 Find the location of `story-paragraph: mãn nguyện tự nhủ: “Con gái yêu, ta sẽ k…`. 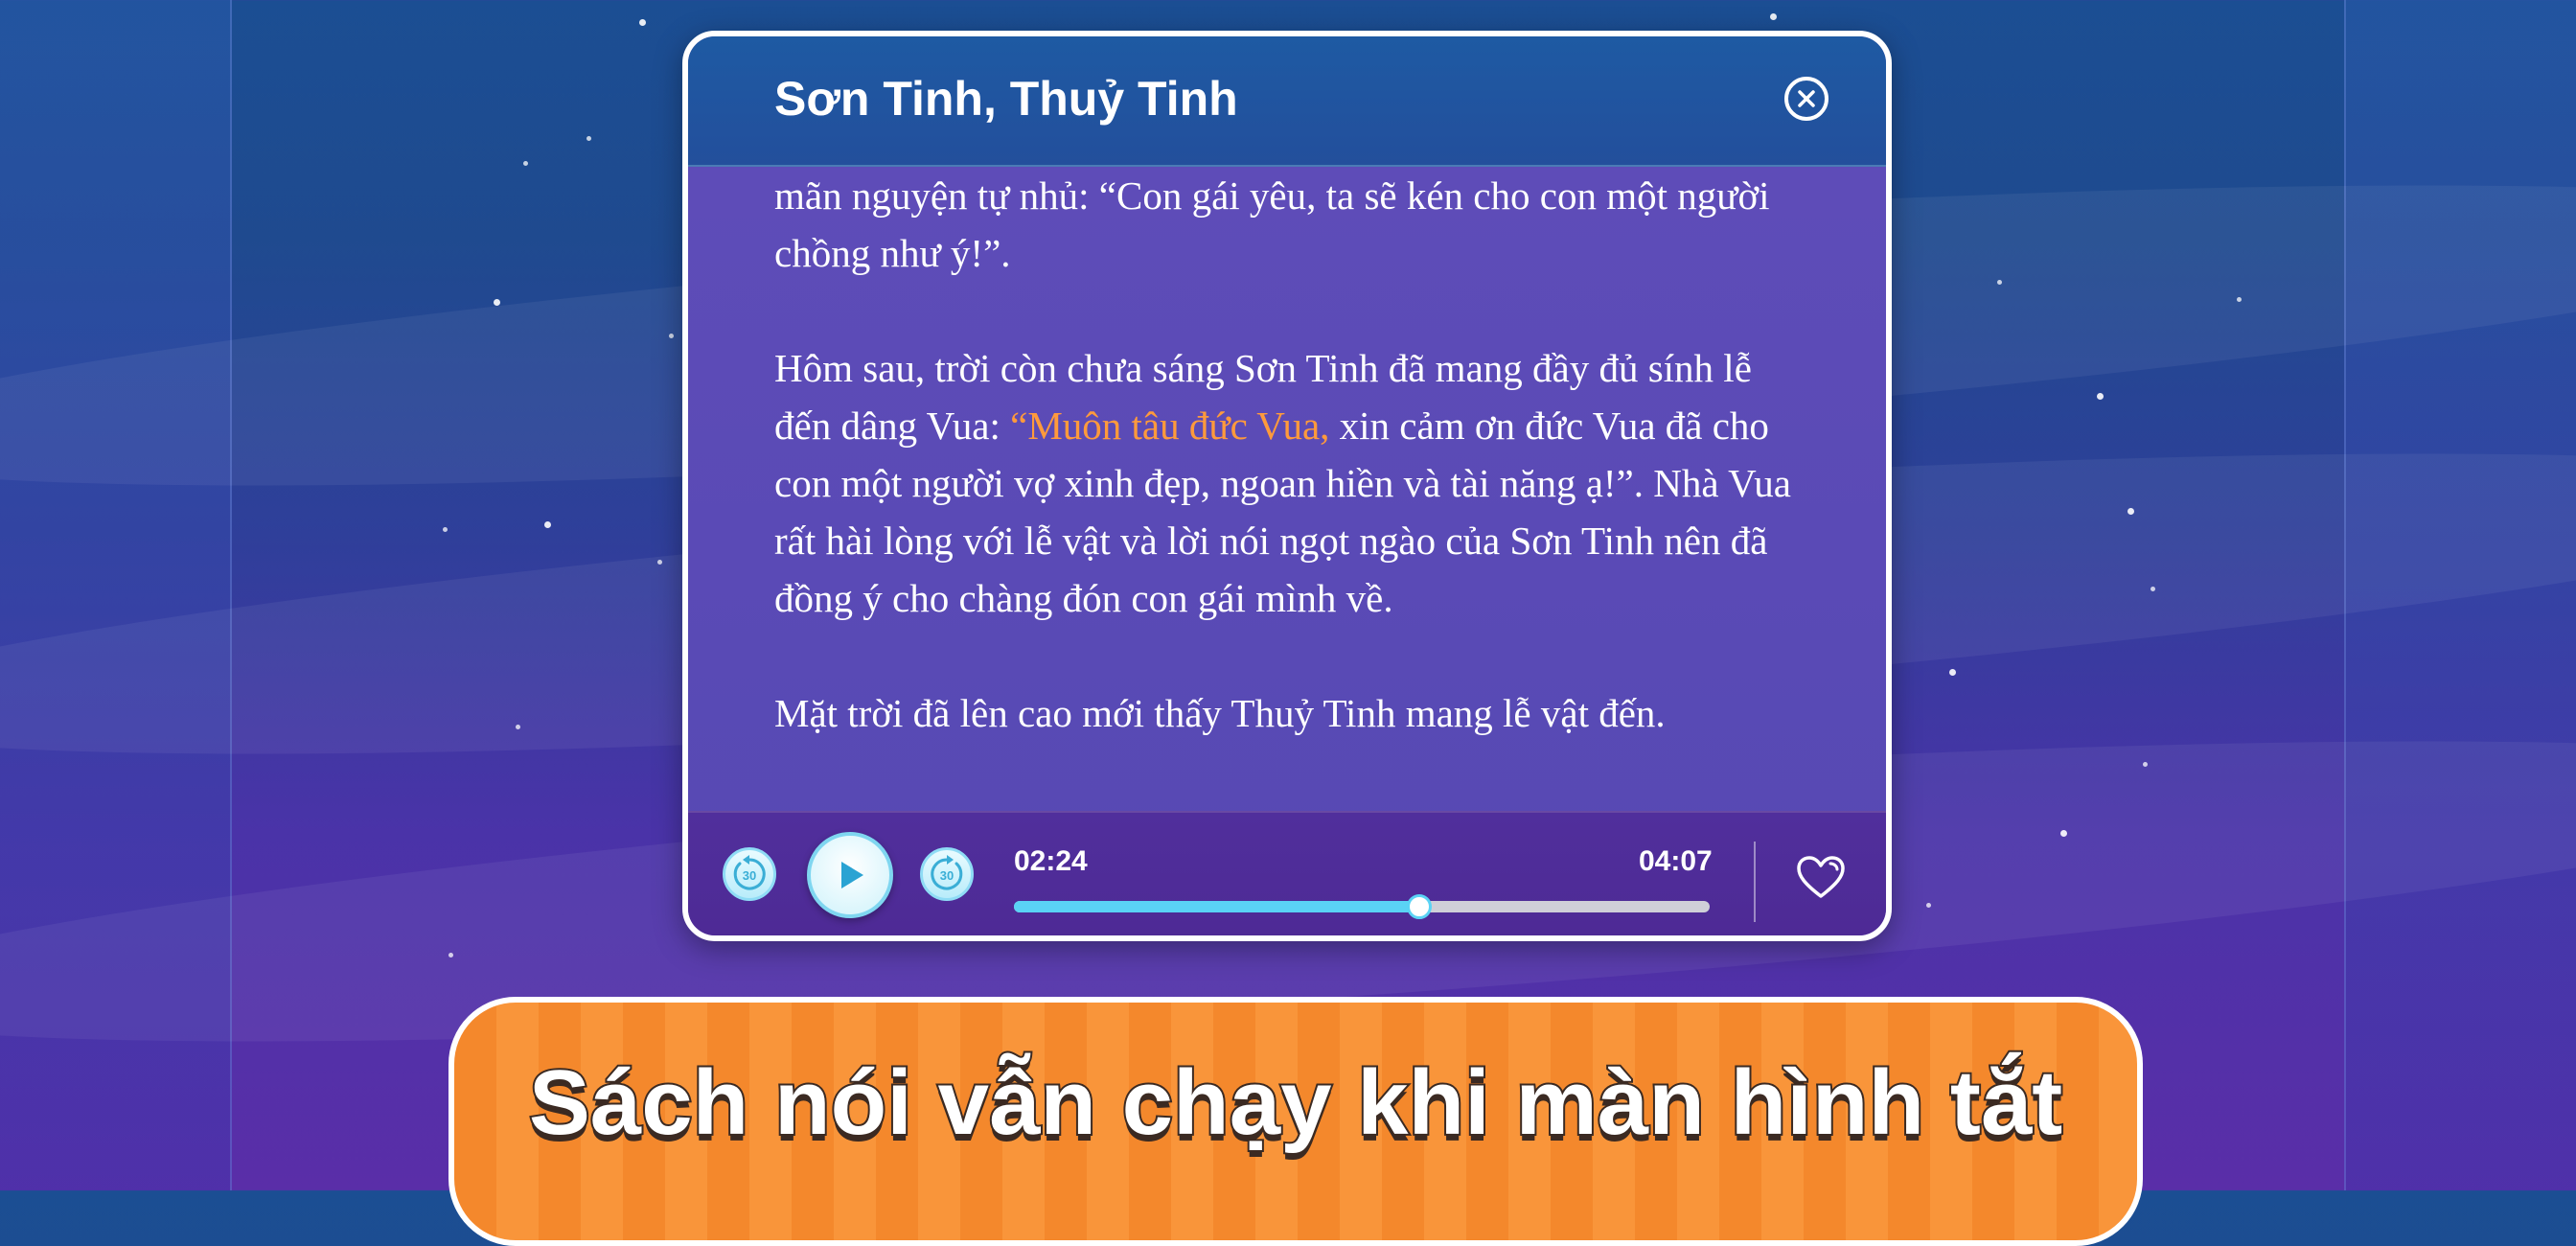

story-paragraph: mãn nguyện tự nhủ: “Con gái yêu, ta sẽ k… is located at coordinates (1272, 224).